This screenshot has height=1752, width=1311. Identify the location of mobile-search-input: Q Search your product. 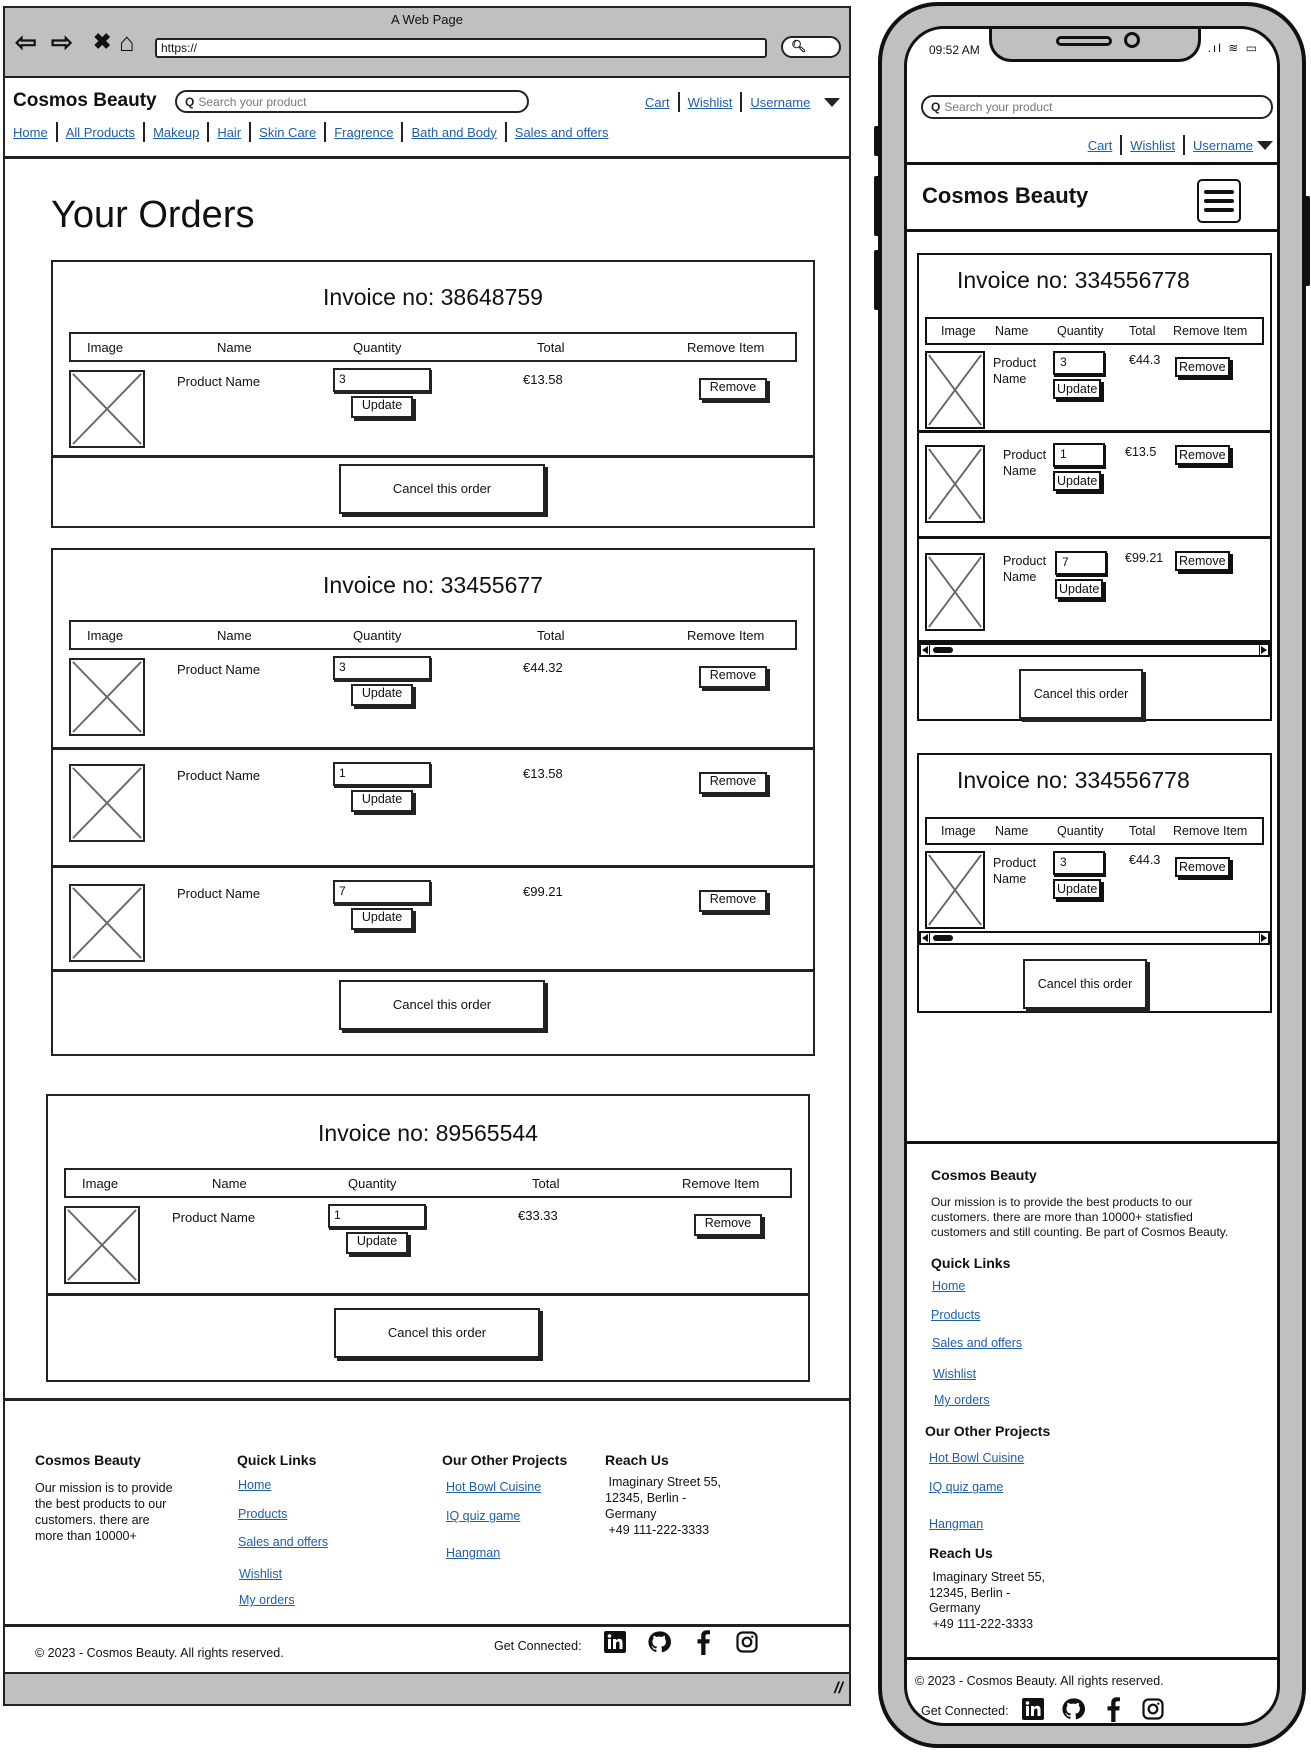
(1097, 107).